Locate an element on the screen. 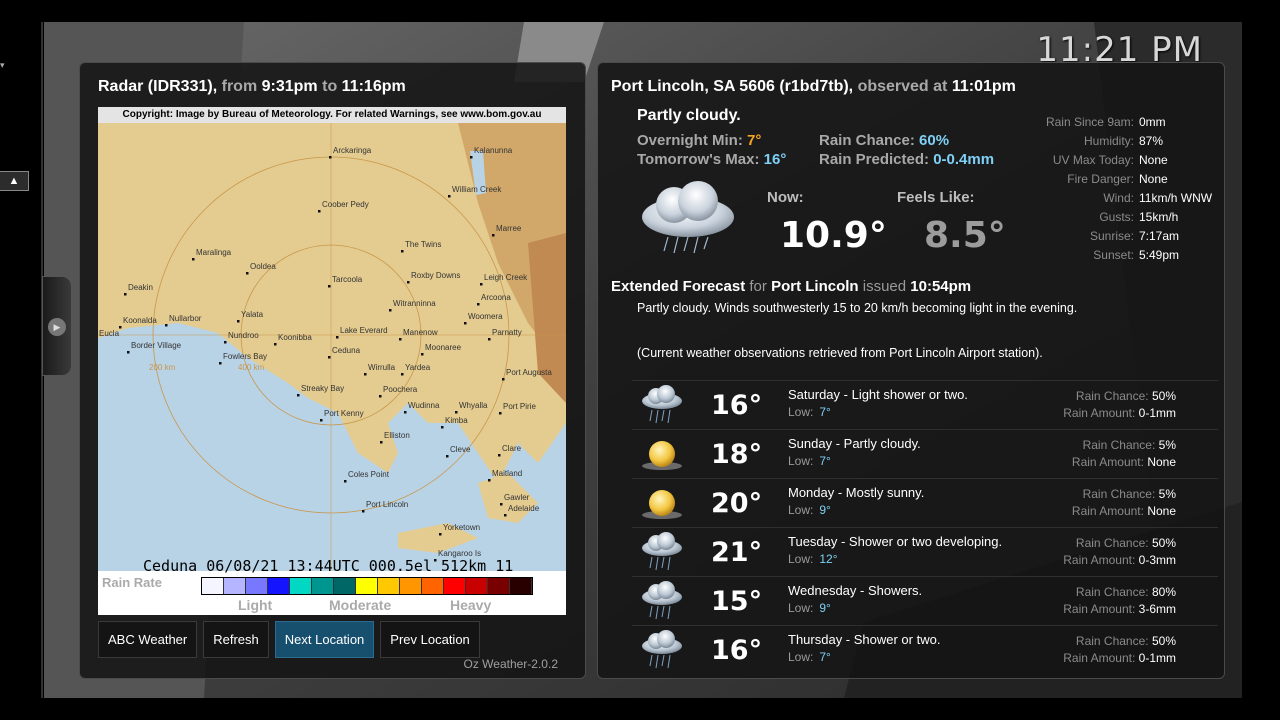 The height and width of the screenshot is (720, 1280). forecast-rain-chance: Rain Chance: 80% is located at coordinates (1126, 592).